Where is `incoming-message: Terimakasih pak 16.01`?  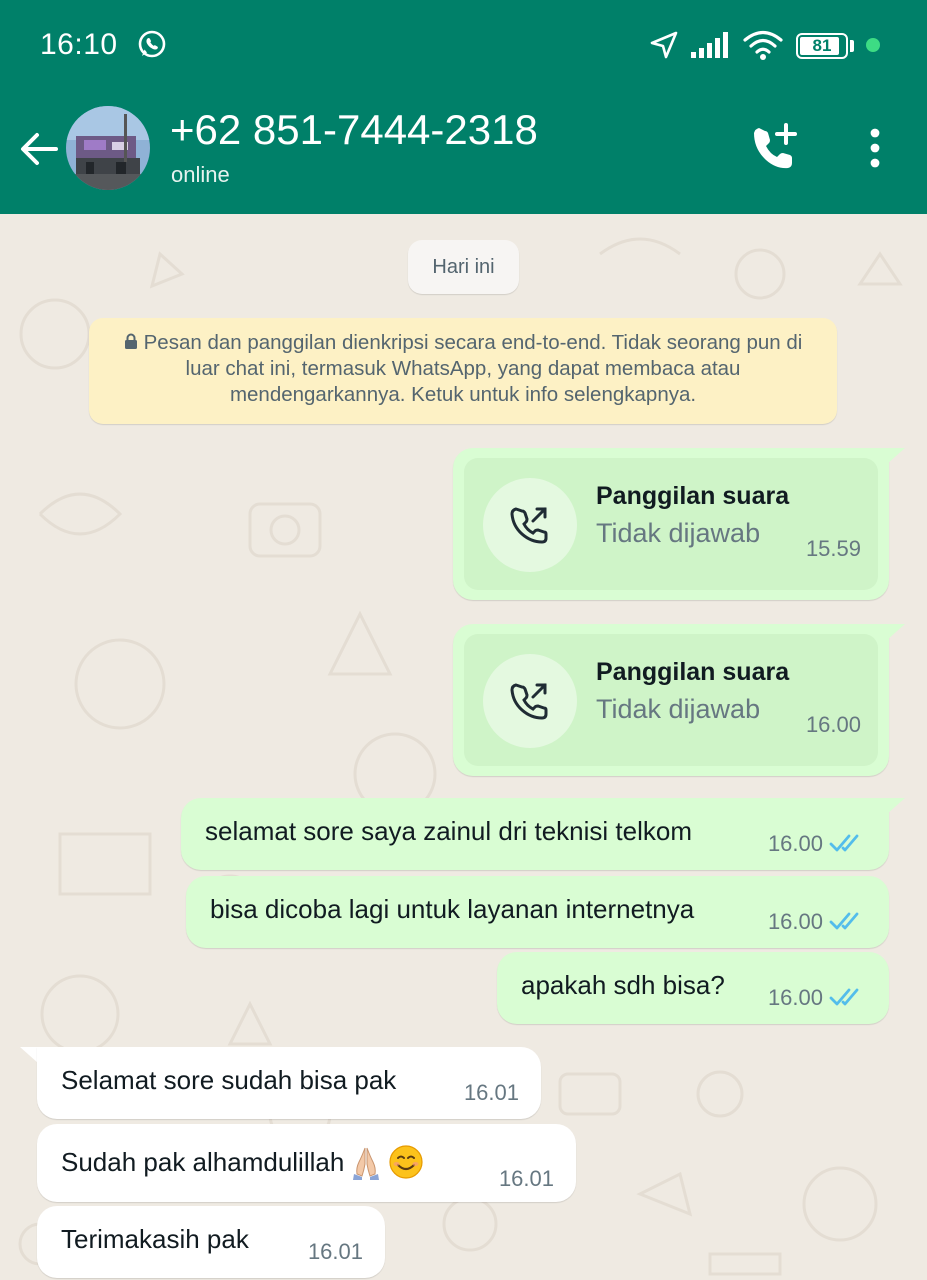 incoming-message: Terimakasih pak 16.01 is located at coordinates (211, 1242).